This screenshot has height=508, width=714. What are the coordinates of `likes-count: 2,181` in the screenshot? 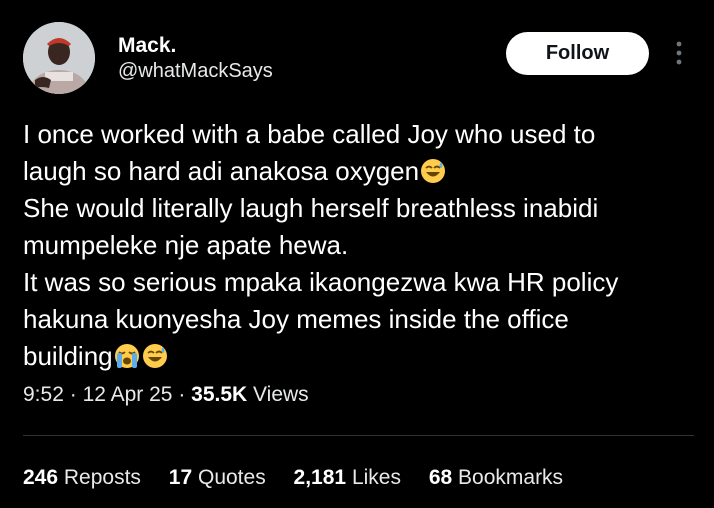 It's located at (320, 477).